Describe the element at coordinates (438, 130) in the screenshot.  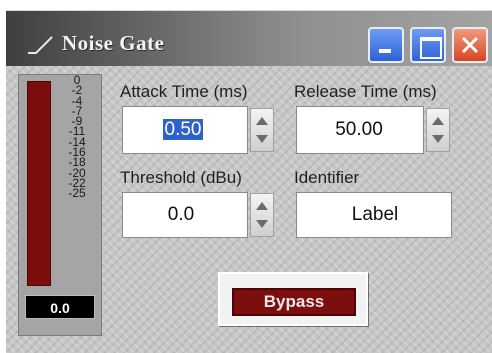
I see `release-time-stepper` at that location.